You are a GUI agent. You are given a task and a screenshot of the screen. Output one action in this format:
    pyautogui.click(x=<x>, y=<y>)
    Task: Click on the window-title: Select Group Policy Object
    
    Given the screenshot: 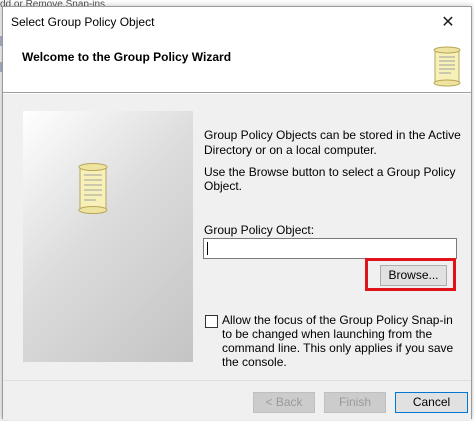 What is the action you would take?
    pyautogui.click(x=83, y=22)
    